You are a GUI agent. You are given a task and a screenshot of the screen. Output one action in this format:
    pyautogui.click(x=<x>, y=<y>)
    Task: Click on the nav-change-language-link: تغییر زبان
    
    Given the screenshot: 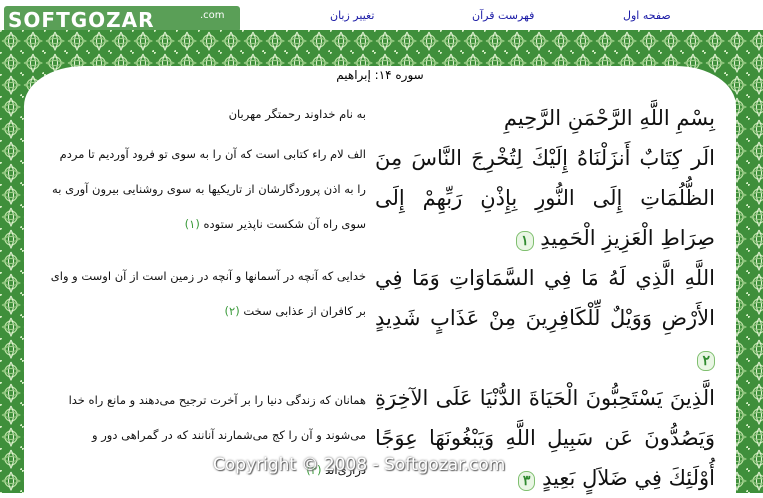 What is the action you would take?
    pyautogui.click(x=352, y=15)
    